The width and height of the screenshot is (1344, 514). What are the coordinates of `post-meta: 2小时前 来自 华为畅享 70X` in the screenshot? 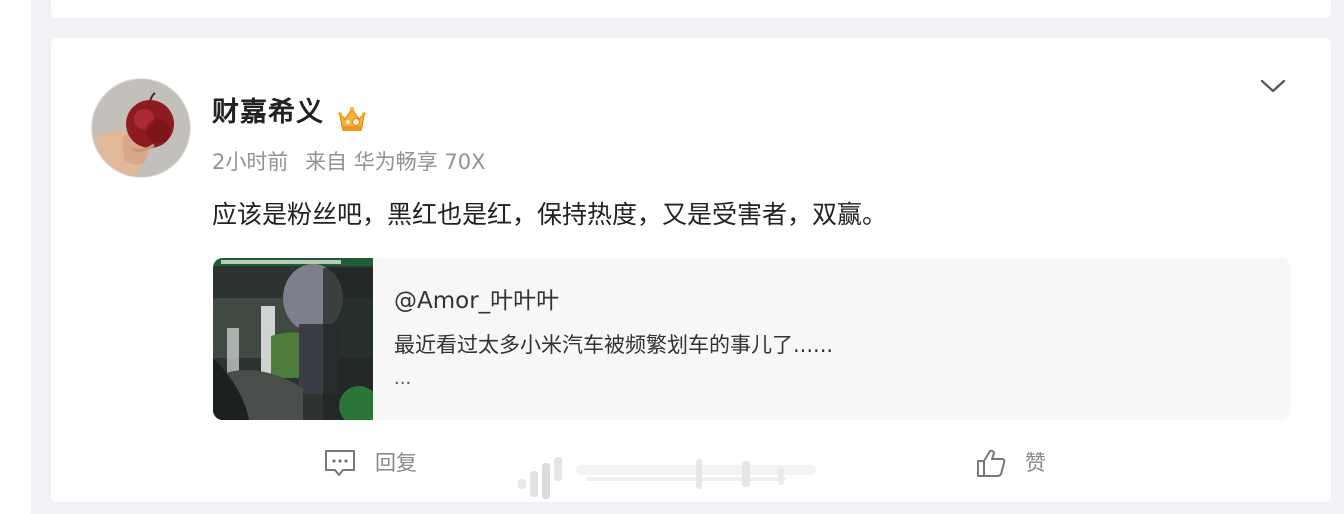 It's located at (349, 162).